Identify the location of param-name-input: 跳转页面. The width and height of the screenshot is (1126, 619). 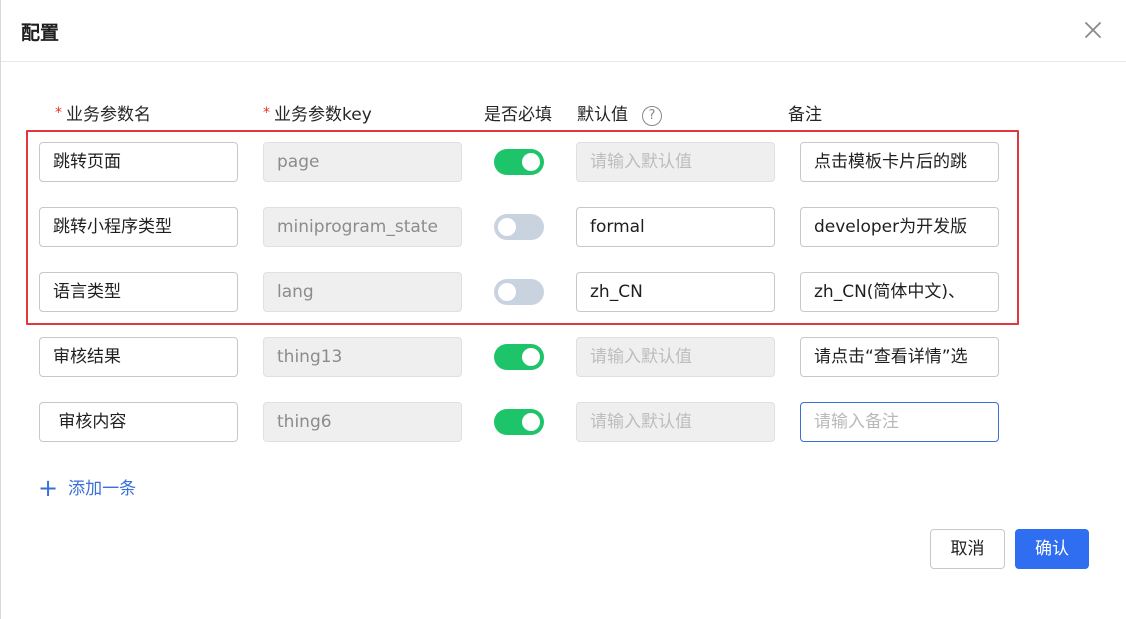
(138, 162).